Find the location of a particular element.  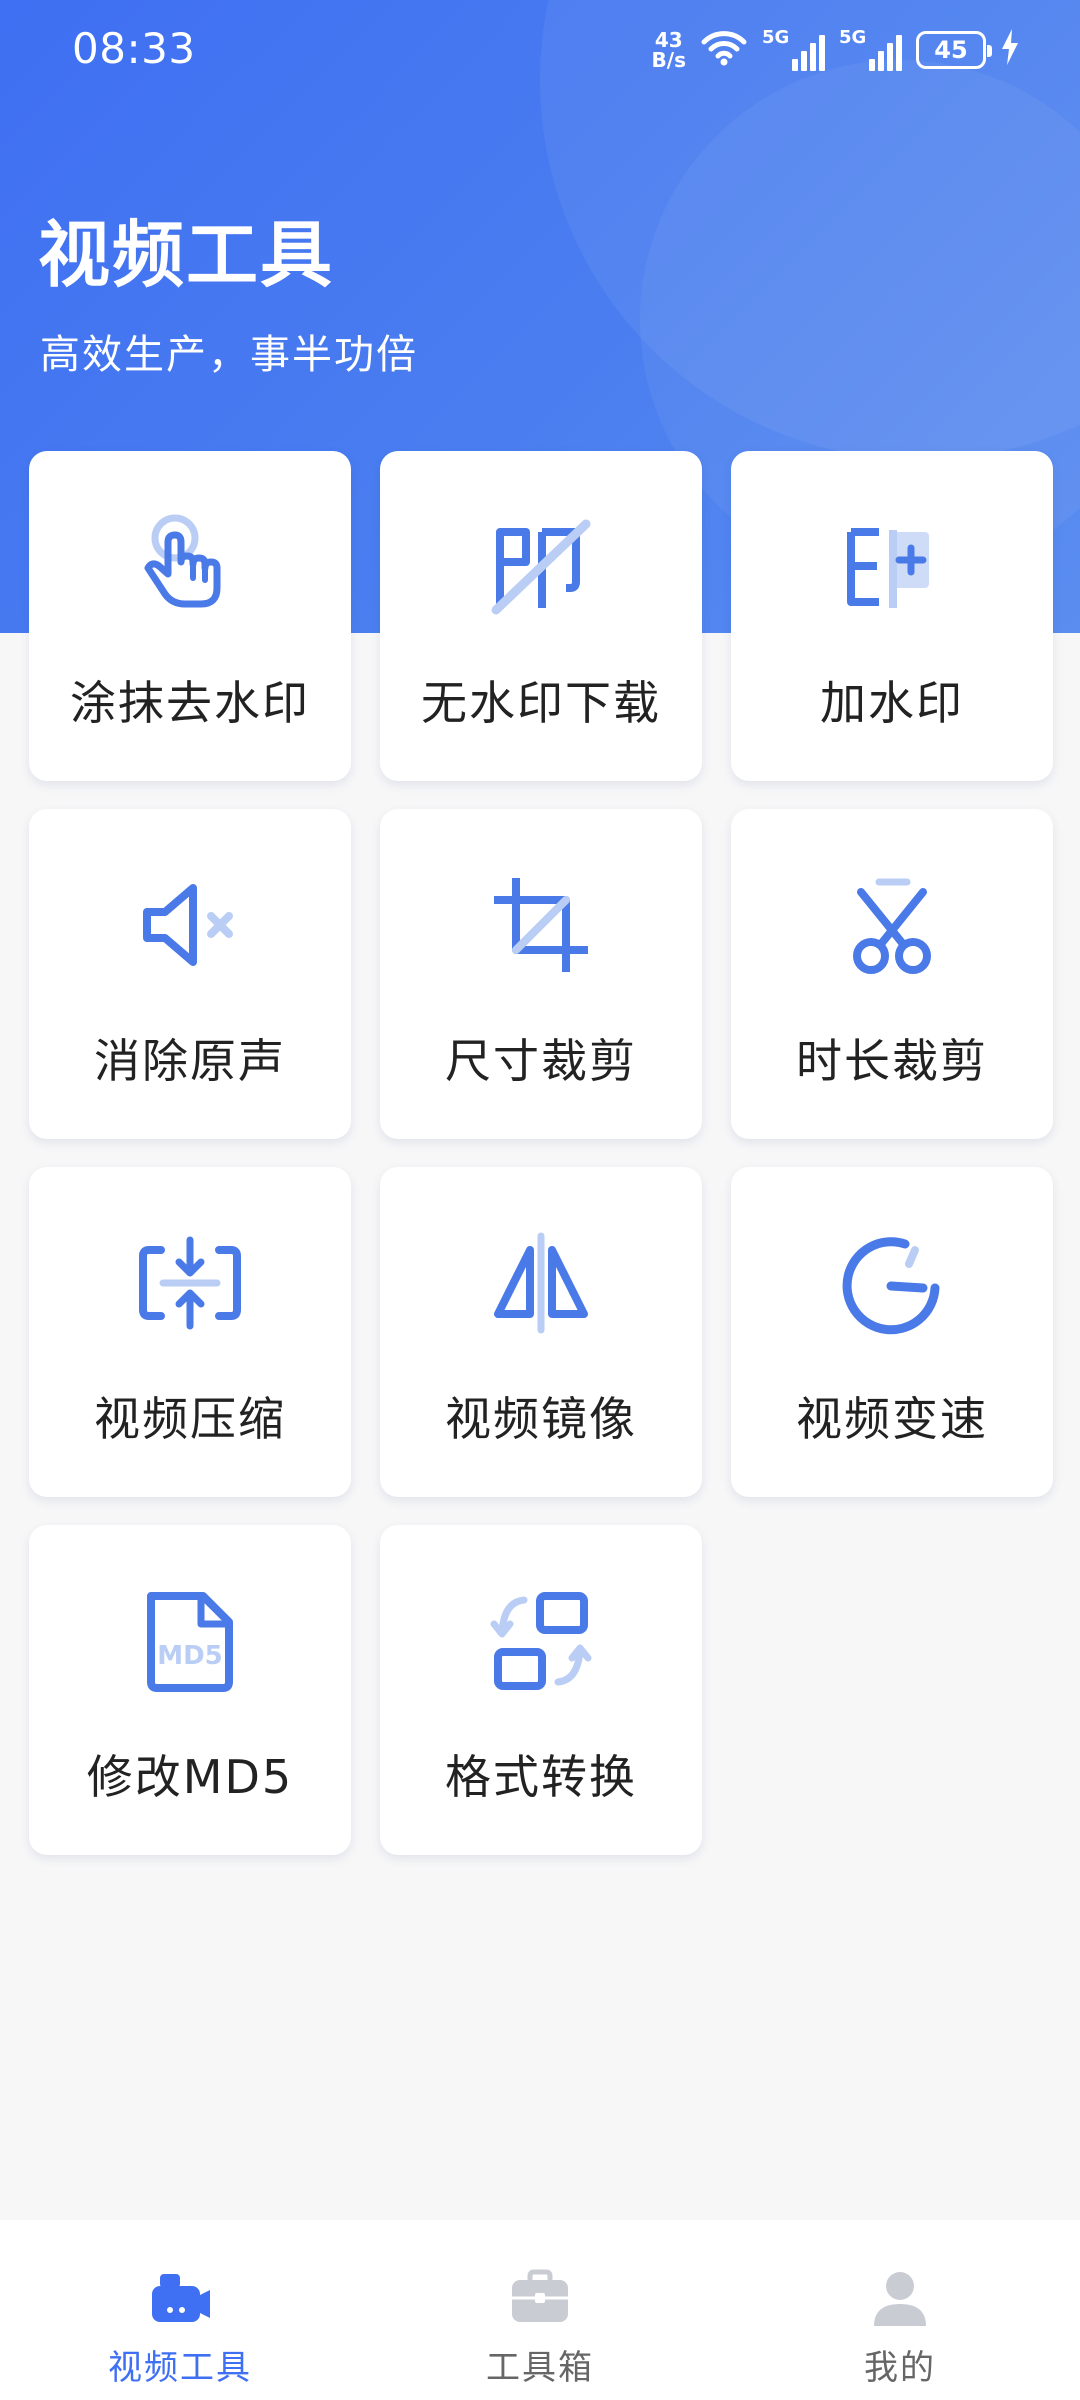

tool-card-video-speed: 视频变速 is located at coordinates (892, 1332).